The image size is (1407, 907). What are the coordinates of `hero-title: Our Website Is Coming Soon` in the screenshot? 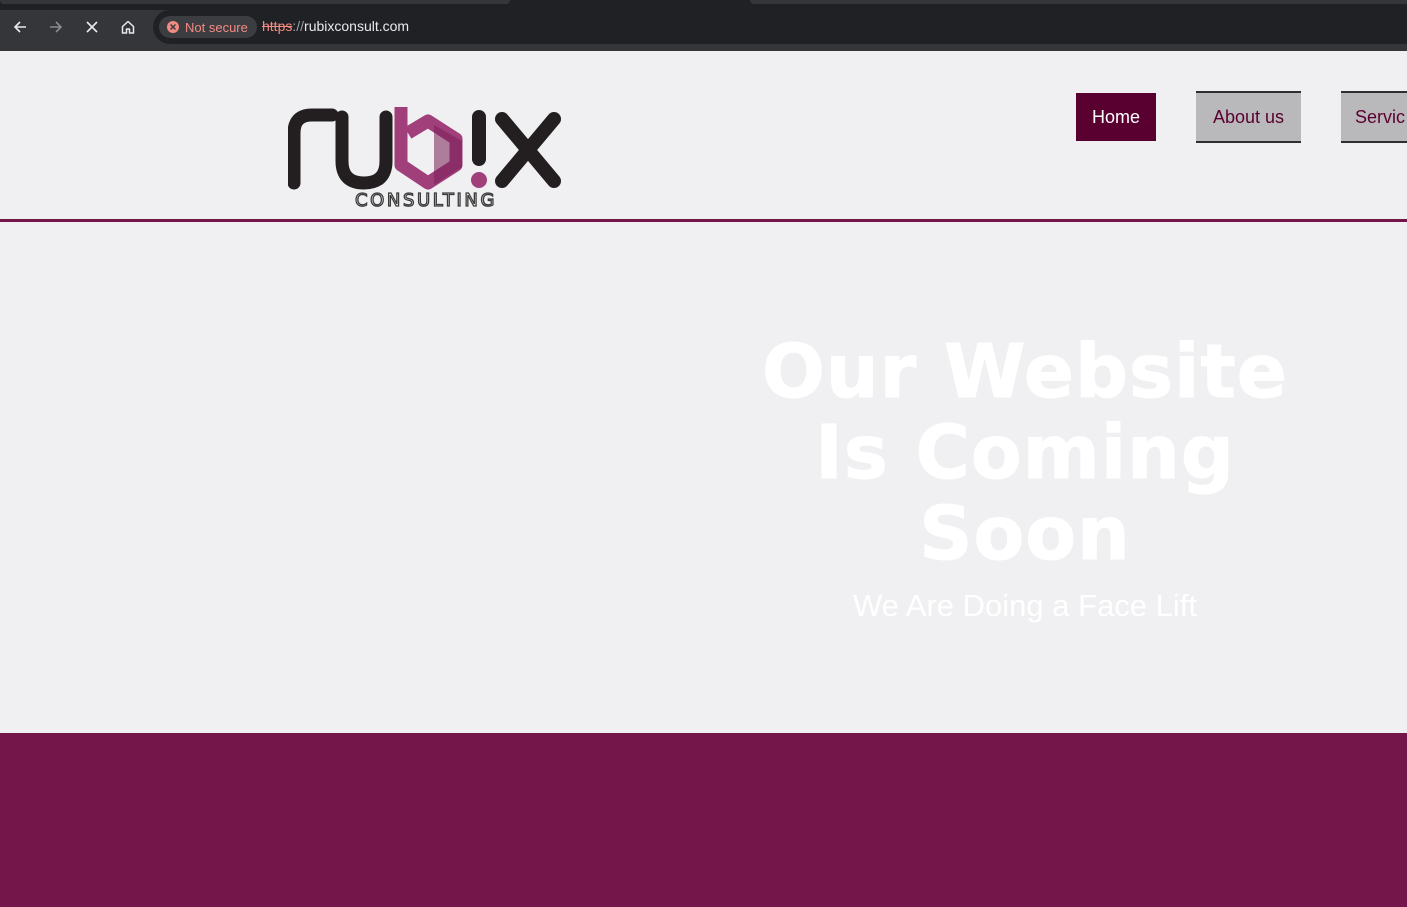 It's located at (1025, 453).